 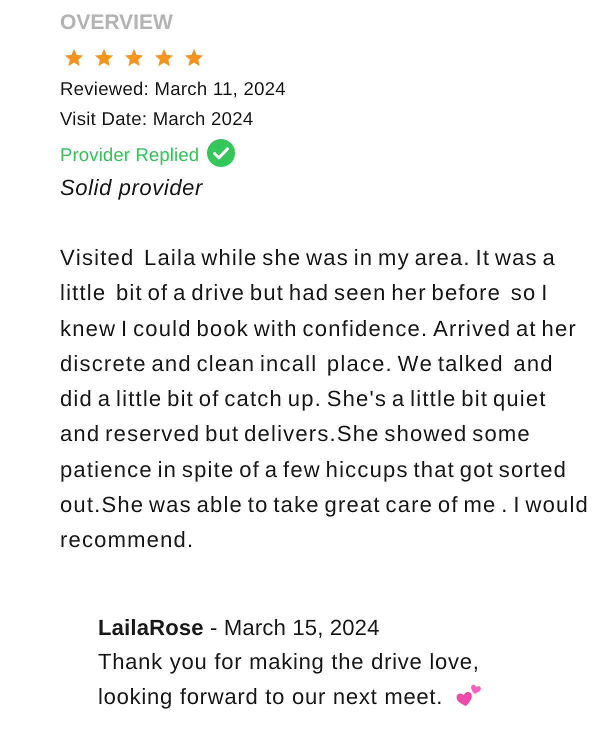 I want to click on two-hearts-icon, so click(x=469, y=696).